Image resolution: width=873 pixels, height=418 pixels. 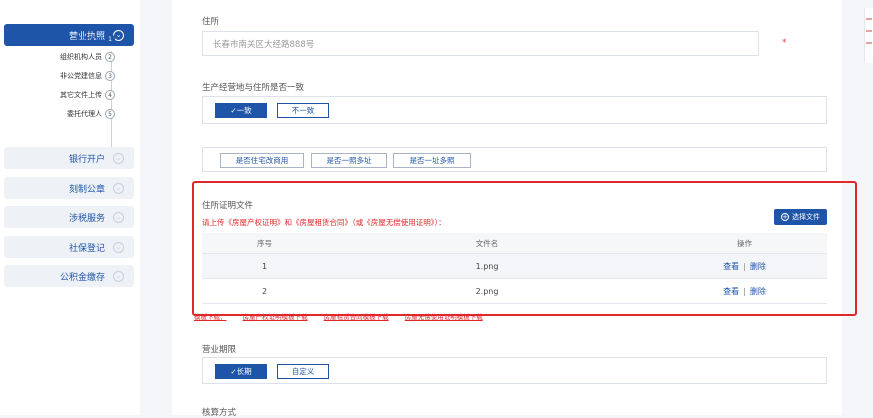 What do you see at coordinates (110, 76) in the screenshot?
I see `step-number: 3` at bounding box center [110, 76].